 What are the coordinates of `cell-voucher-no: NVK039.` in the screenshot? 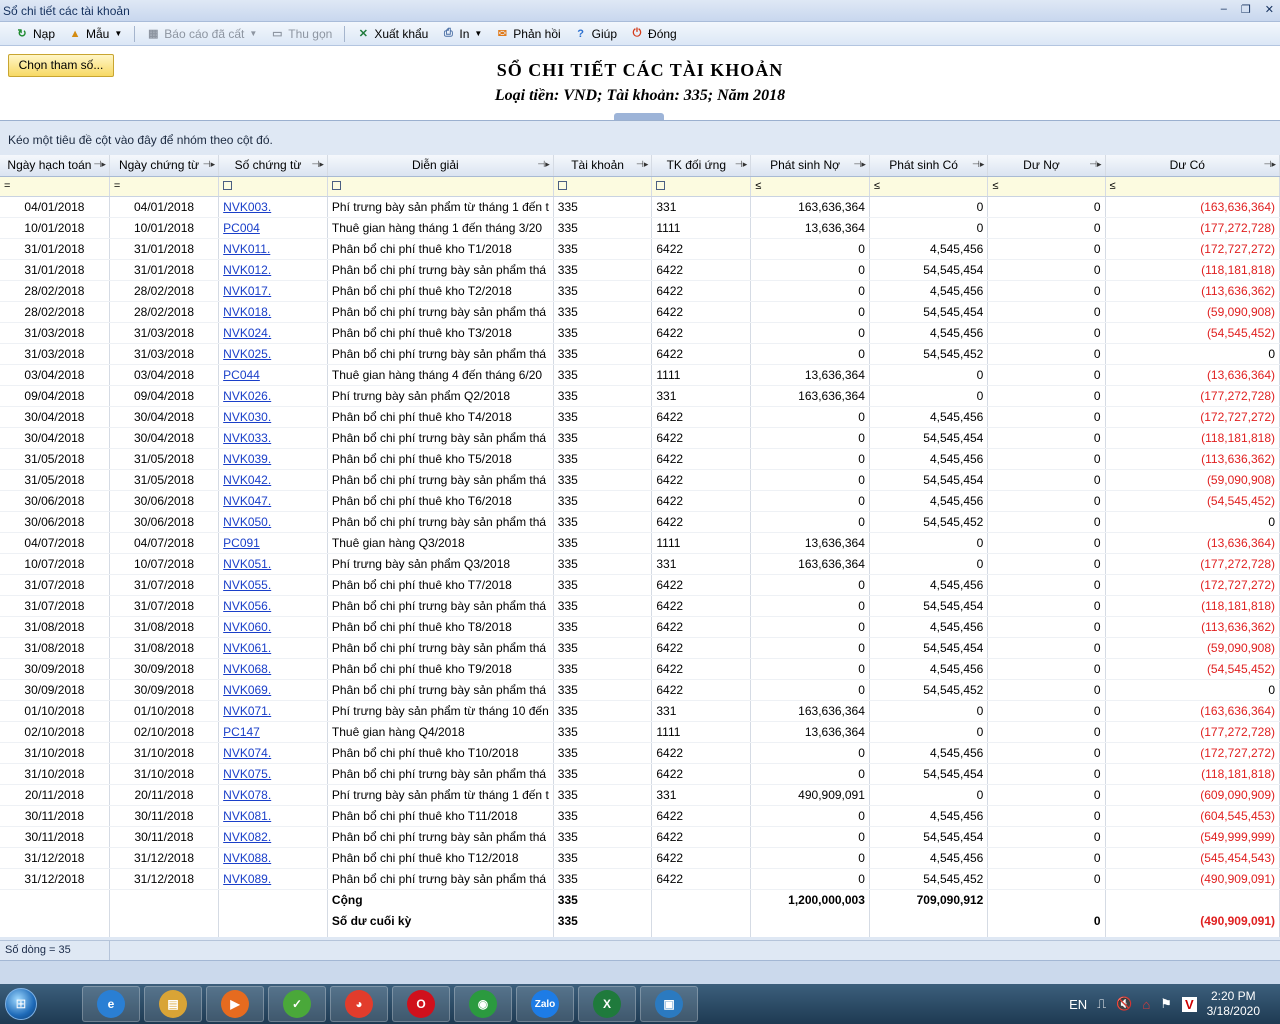 It's located at (273, 459).